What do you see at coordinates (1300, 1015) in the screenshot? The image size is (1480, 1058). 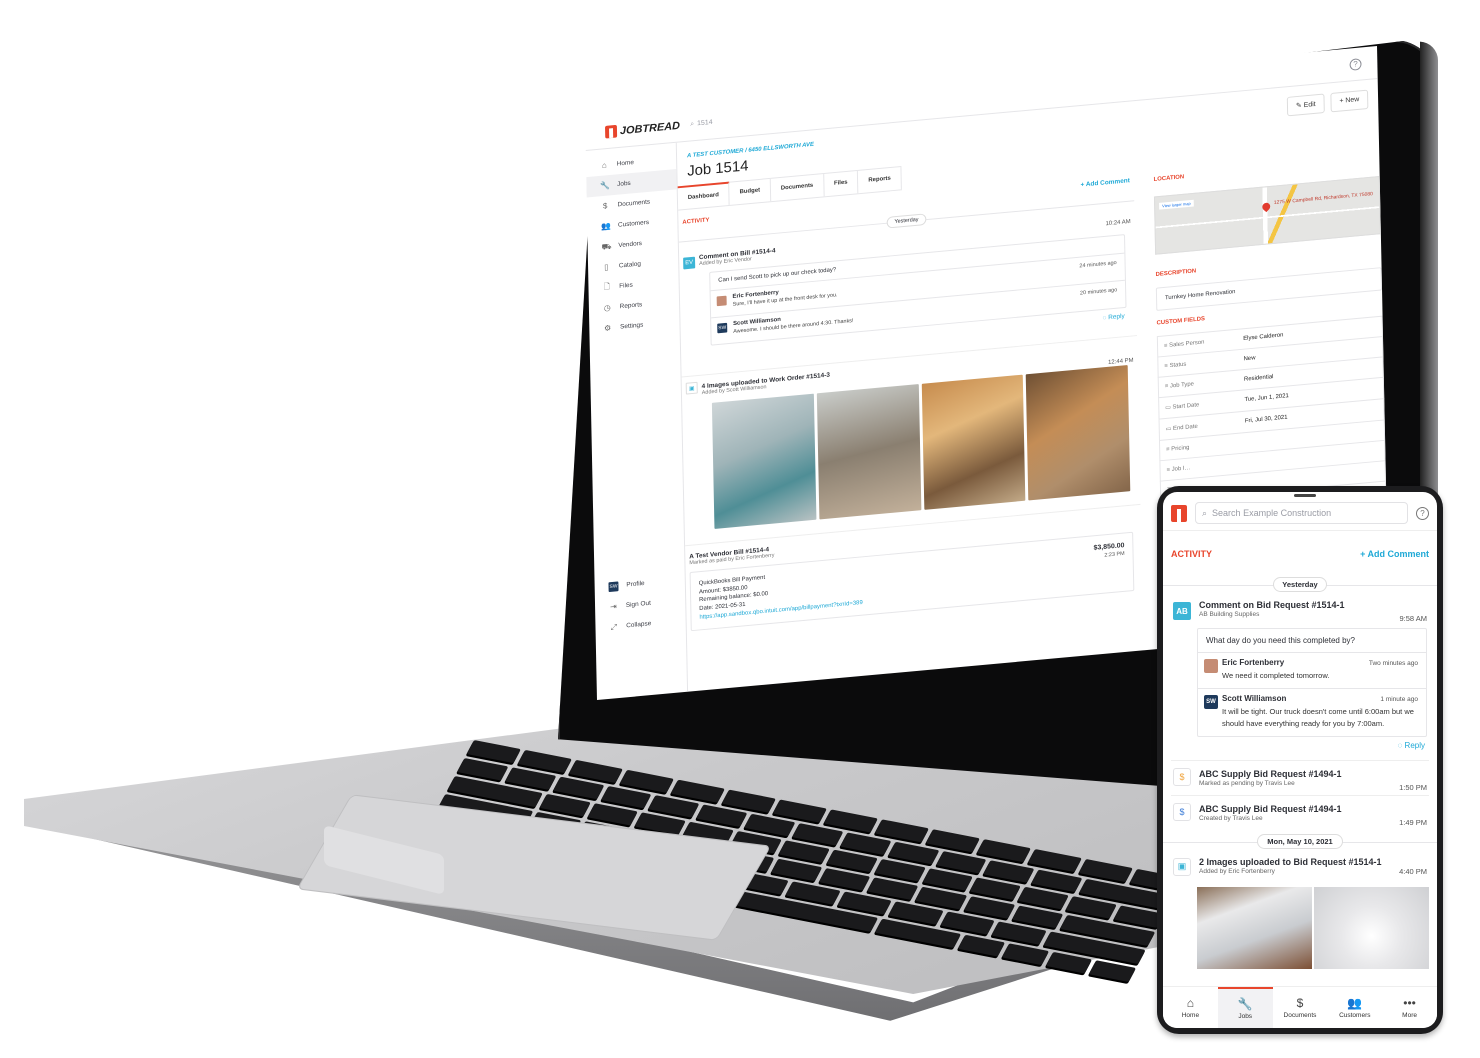 I see `tab-label: Documents` at bounding box center [1300, 1015].